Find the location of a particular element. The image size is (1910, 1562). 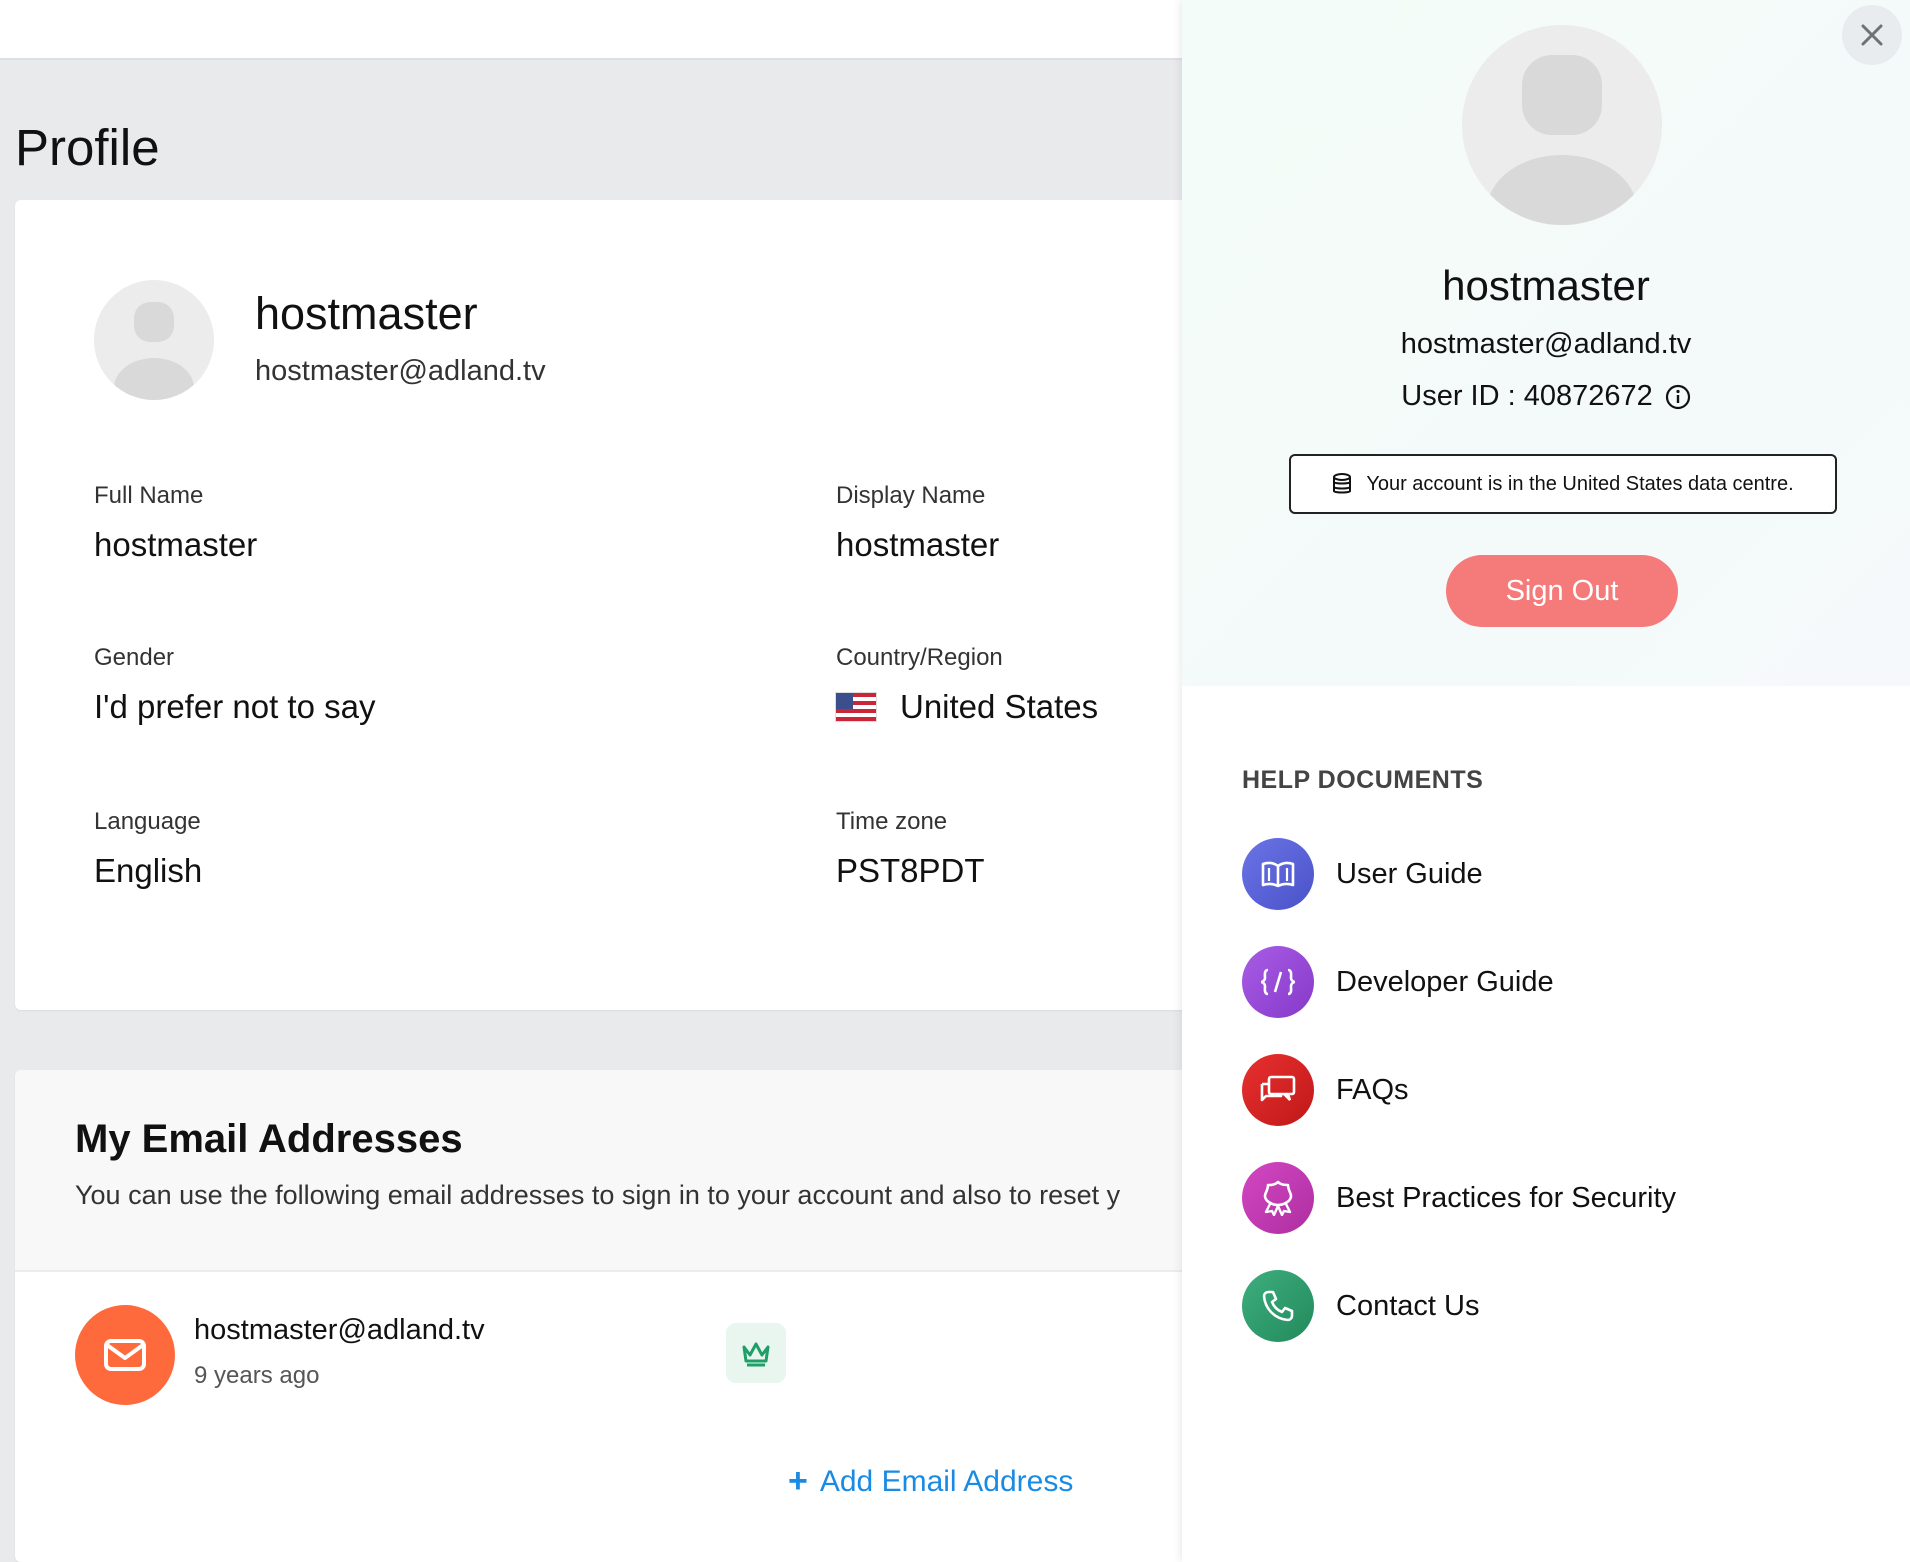

book-icon is located at coordinates (1278, 874).